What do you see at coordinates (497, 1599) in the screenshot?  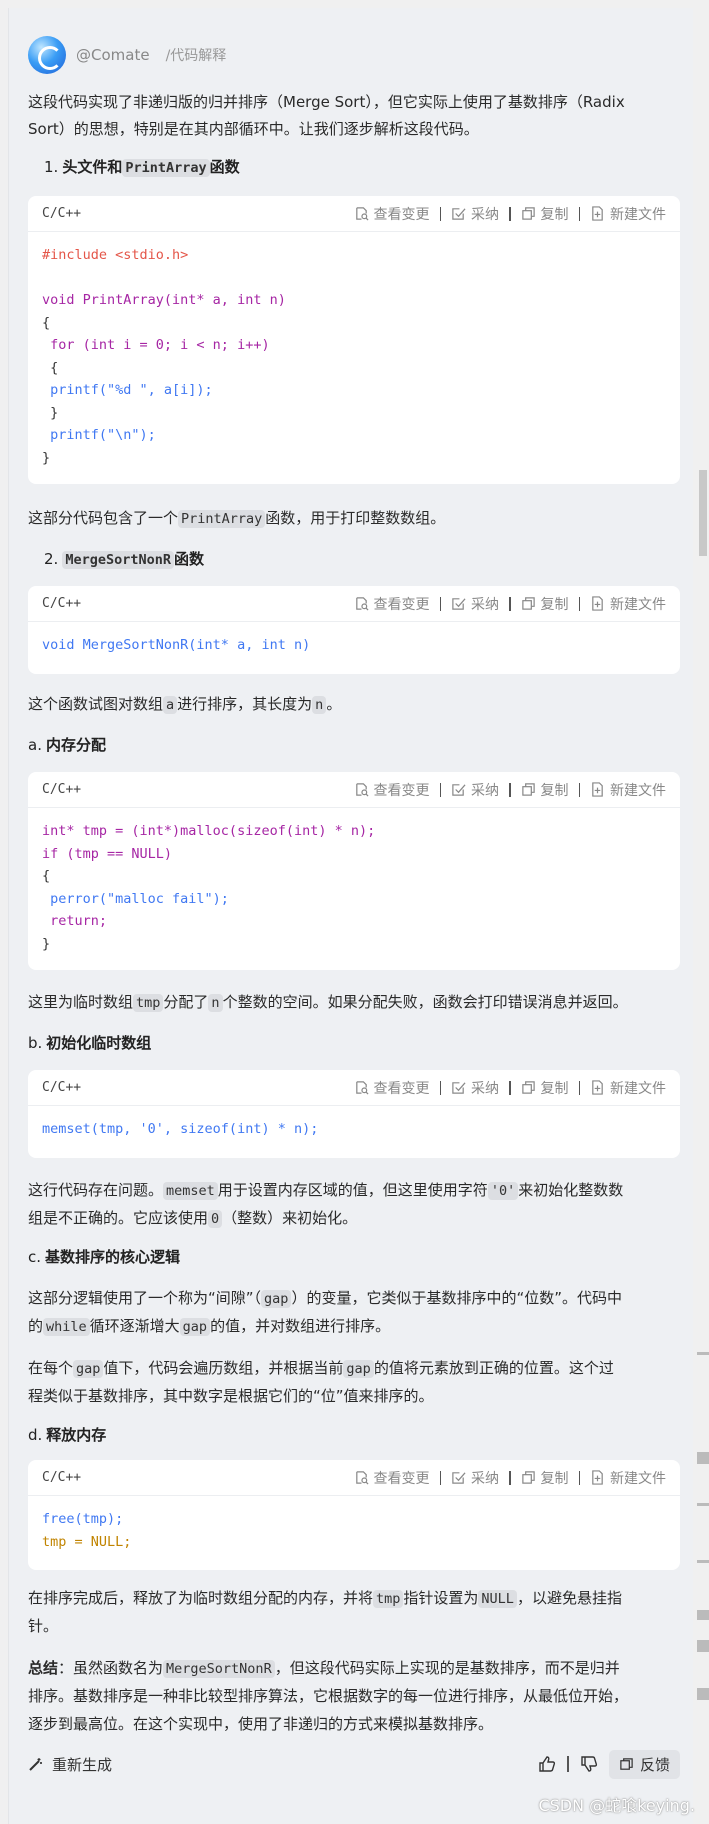 I see `inline-code: NULL` at bounding box center [497, 1599].